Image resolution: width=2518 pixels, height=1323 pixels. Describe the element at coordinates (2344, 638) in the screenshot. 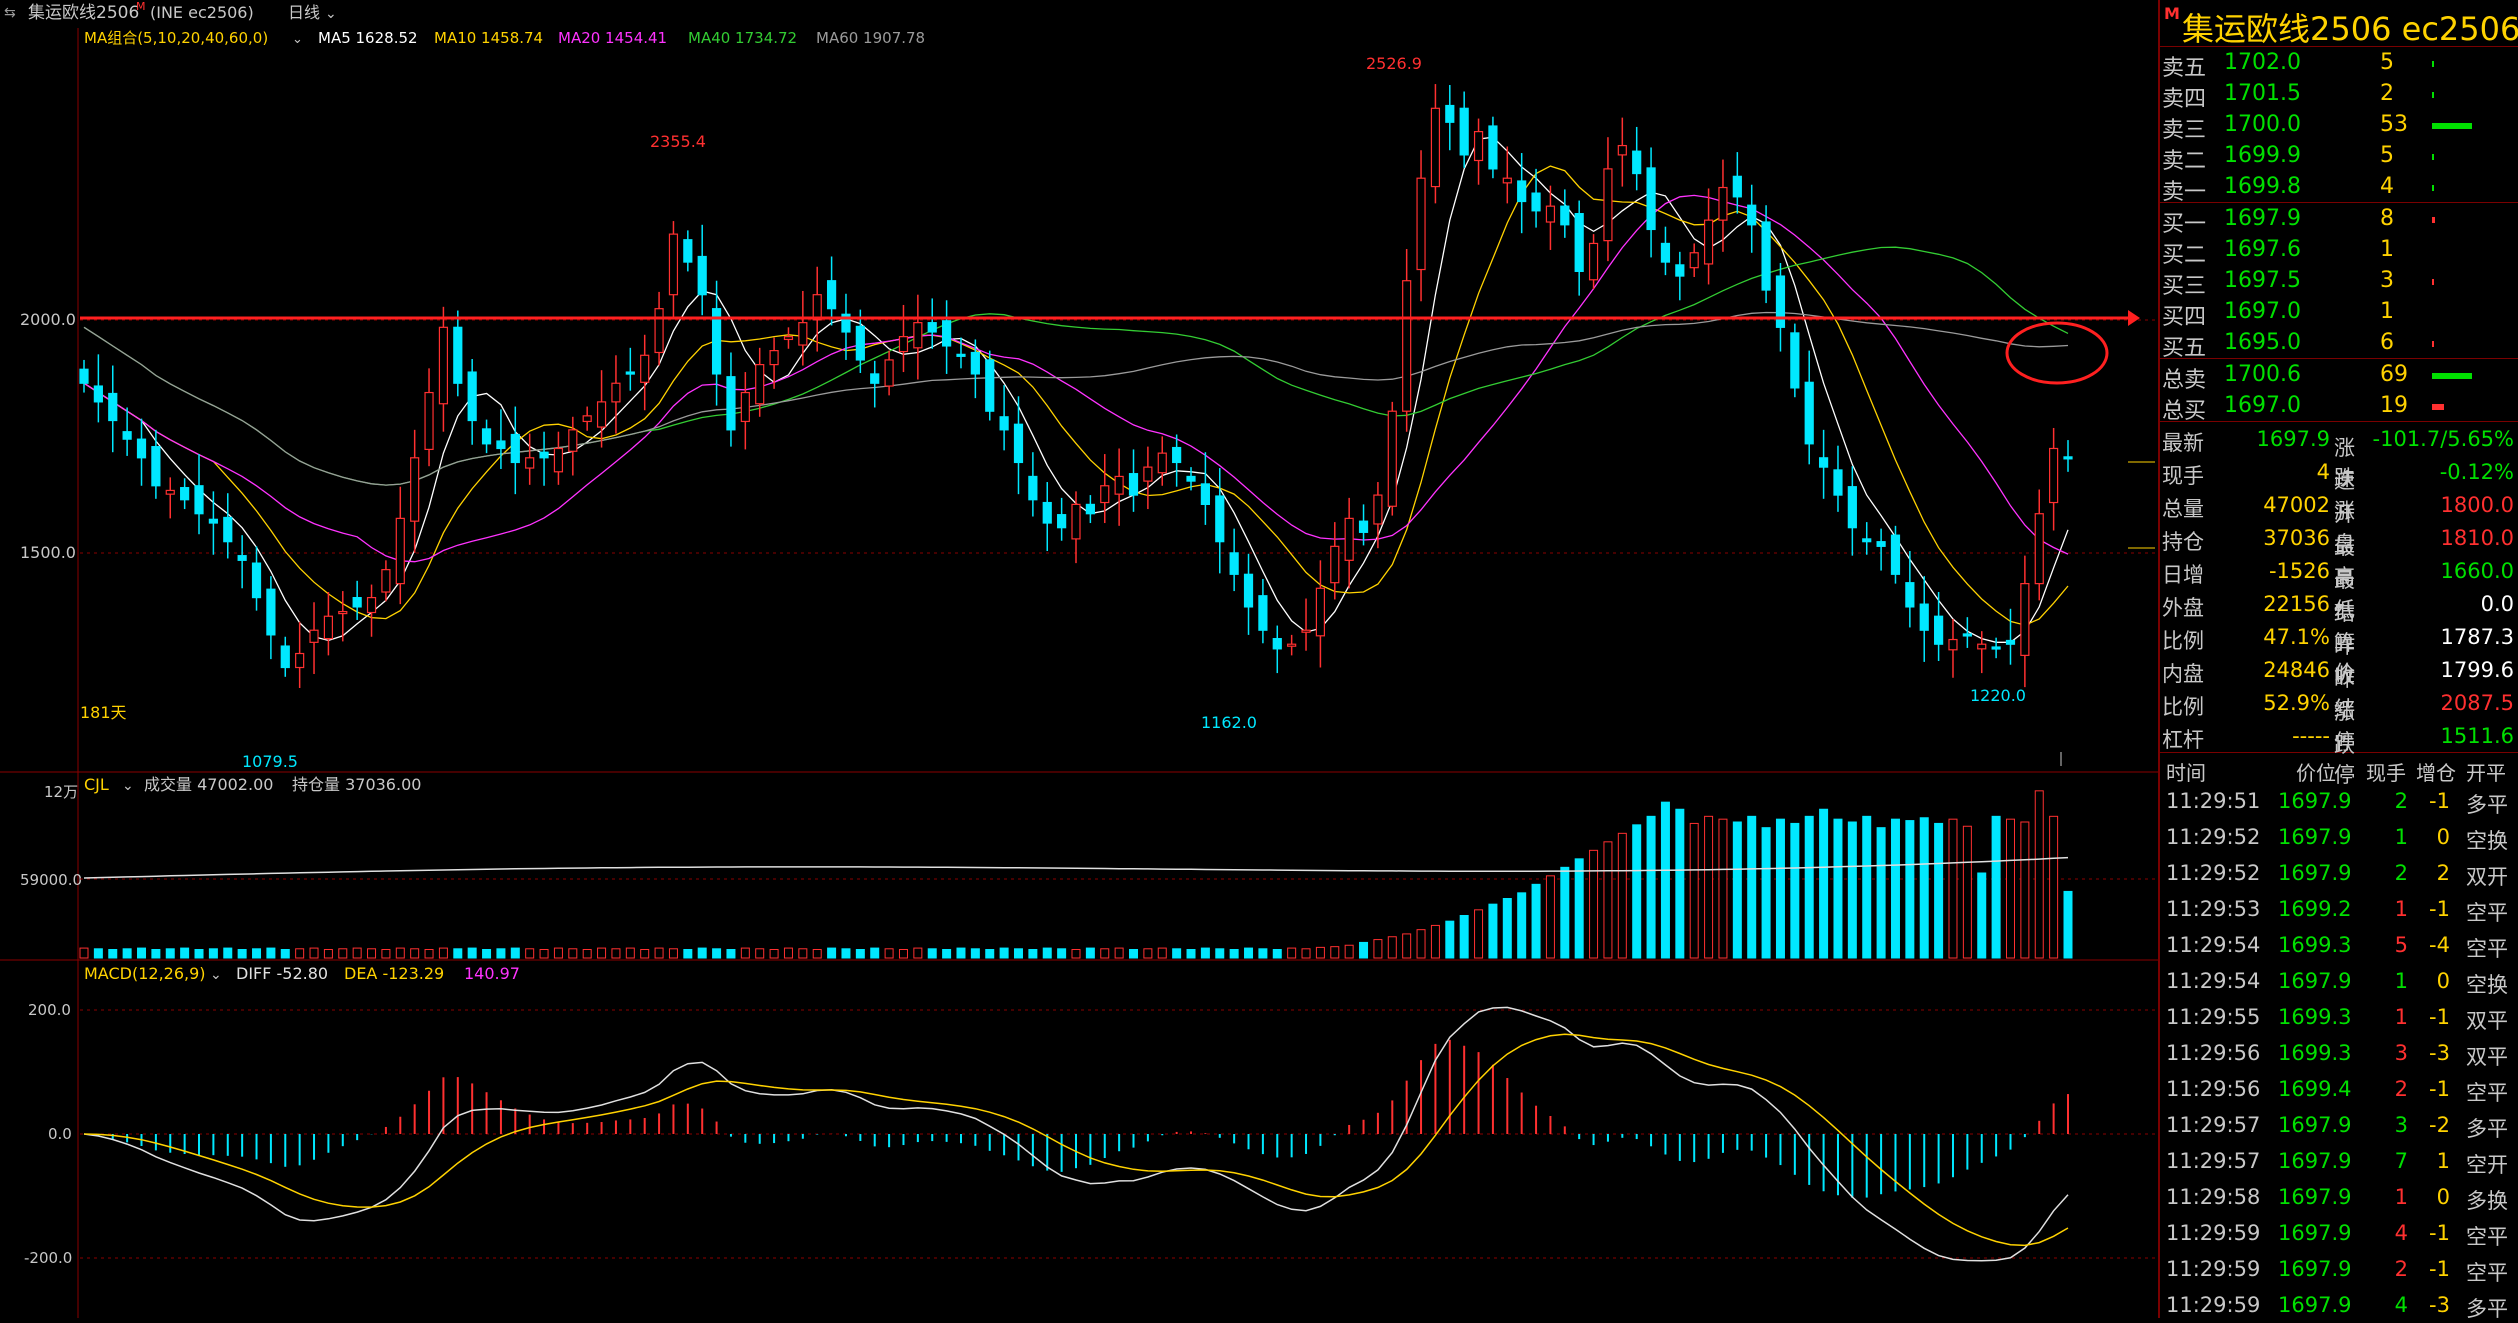

I see `quote-label: 结算价 ⏷` at that location.